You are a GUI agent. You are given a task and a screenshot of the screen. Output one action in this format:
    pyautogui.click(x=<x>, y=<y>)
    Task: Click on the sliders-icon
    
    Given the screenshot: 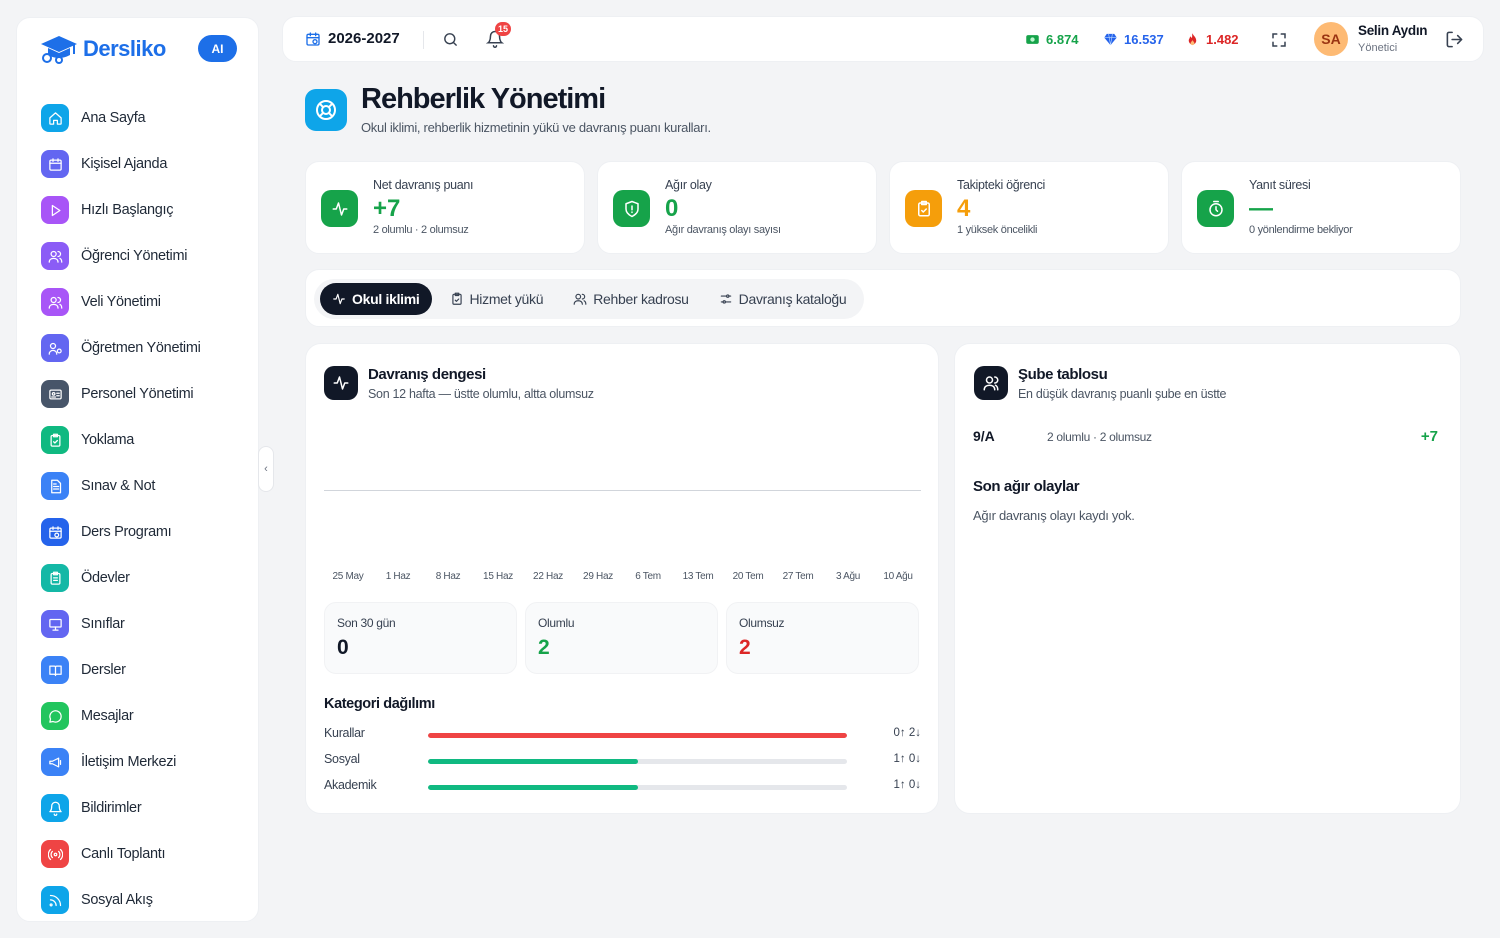 What is the action you would take?
    pyautogui.click(x=726, y=299)
    